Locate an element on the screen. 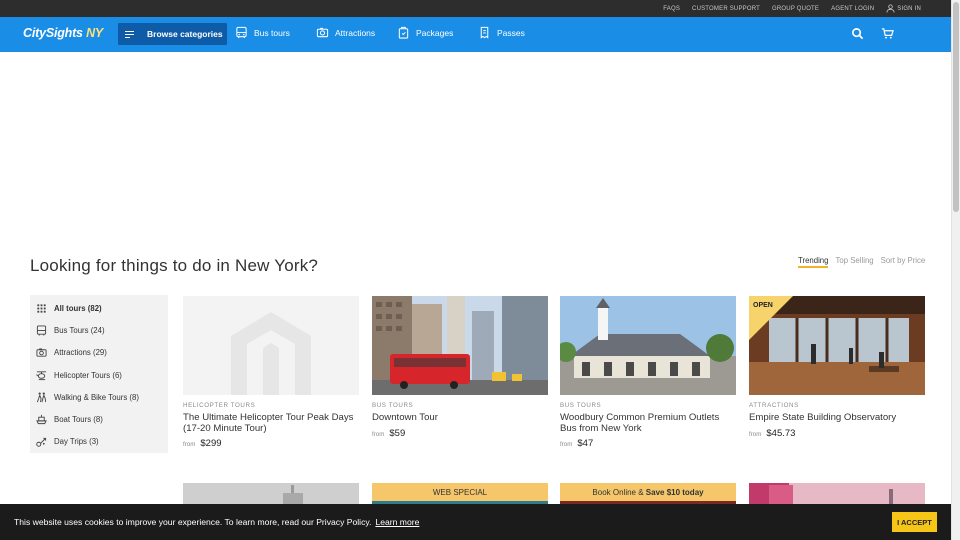 The width and height of the screenshot is (960, 540). pass-icon is located at coordinates (484, 32).